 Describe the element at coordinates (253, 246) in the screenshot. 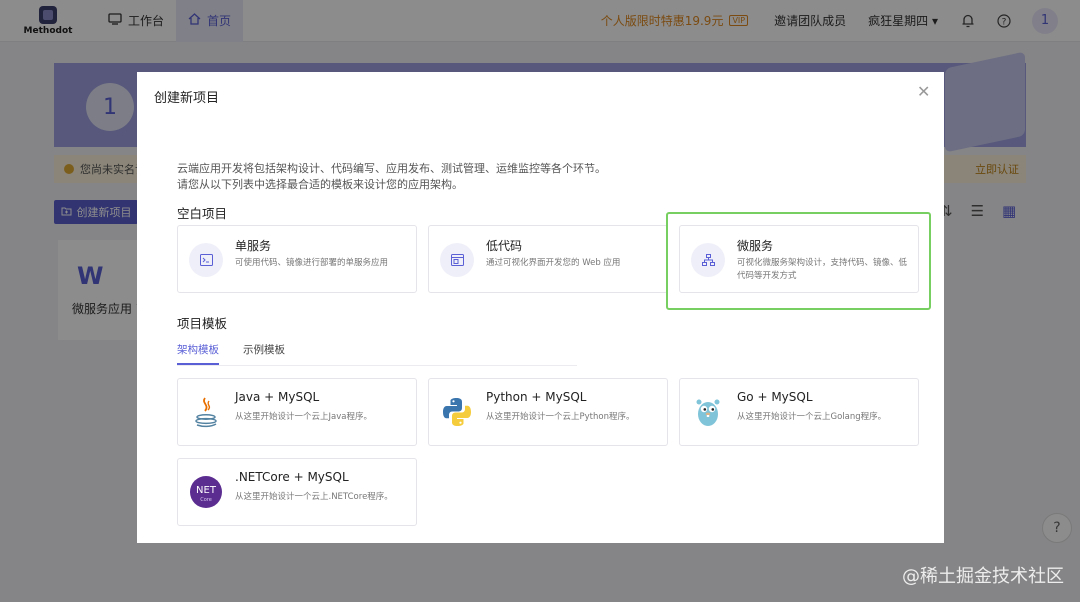

I see `card-name: 单服务` at that location.